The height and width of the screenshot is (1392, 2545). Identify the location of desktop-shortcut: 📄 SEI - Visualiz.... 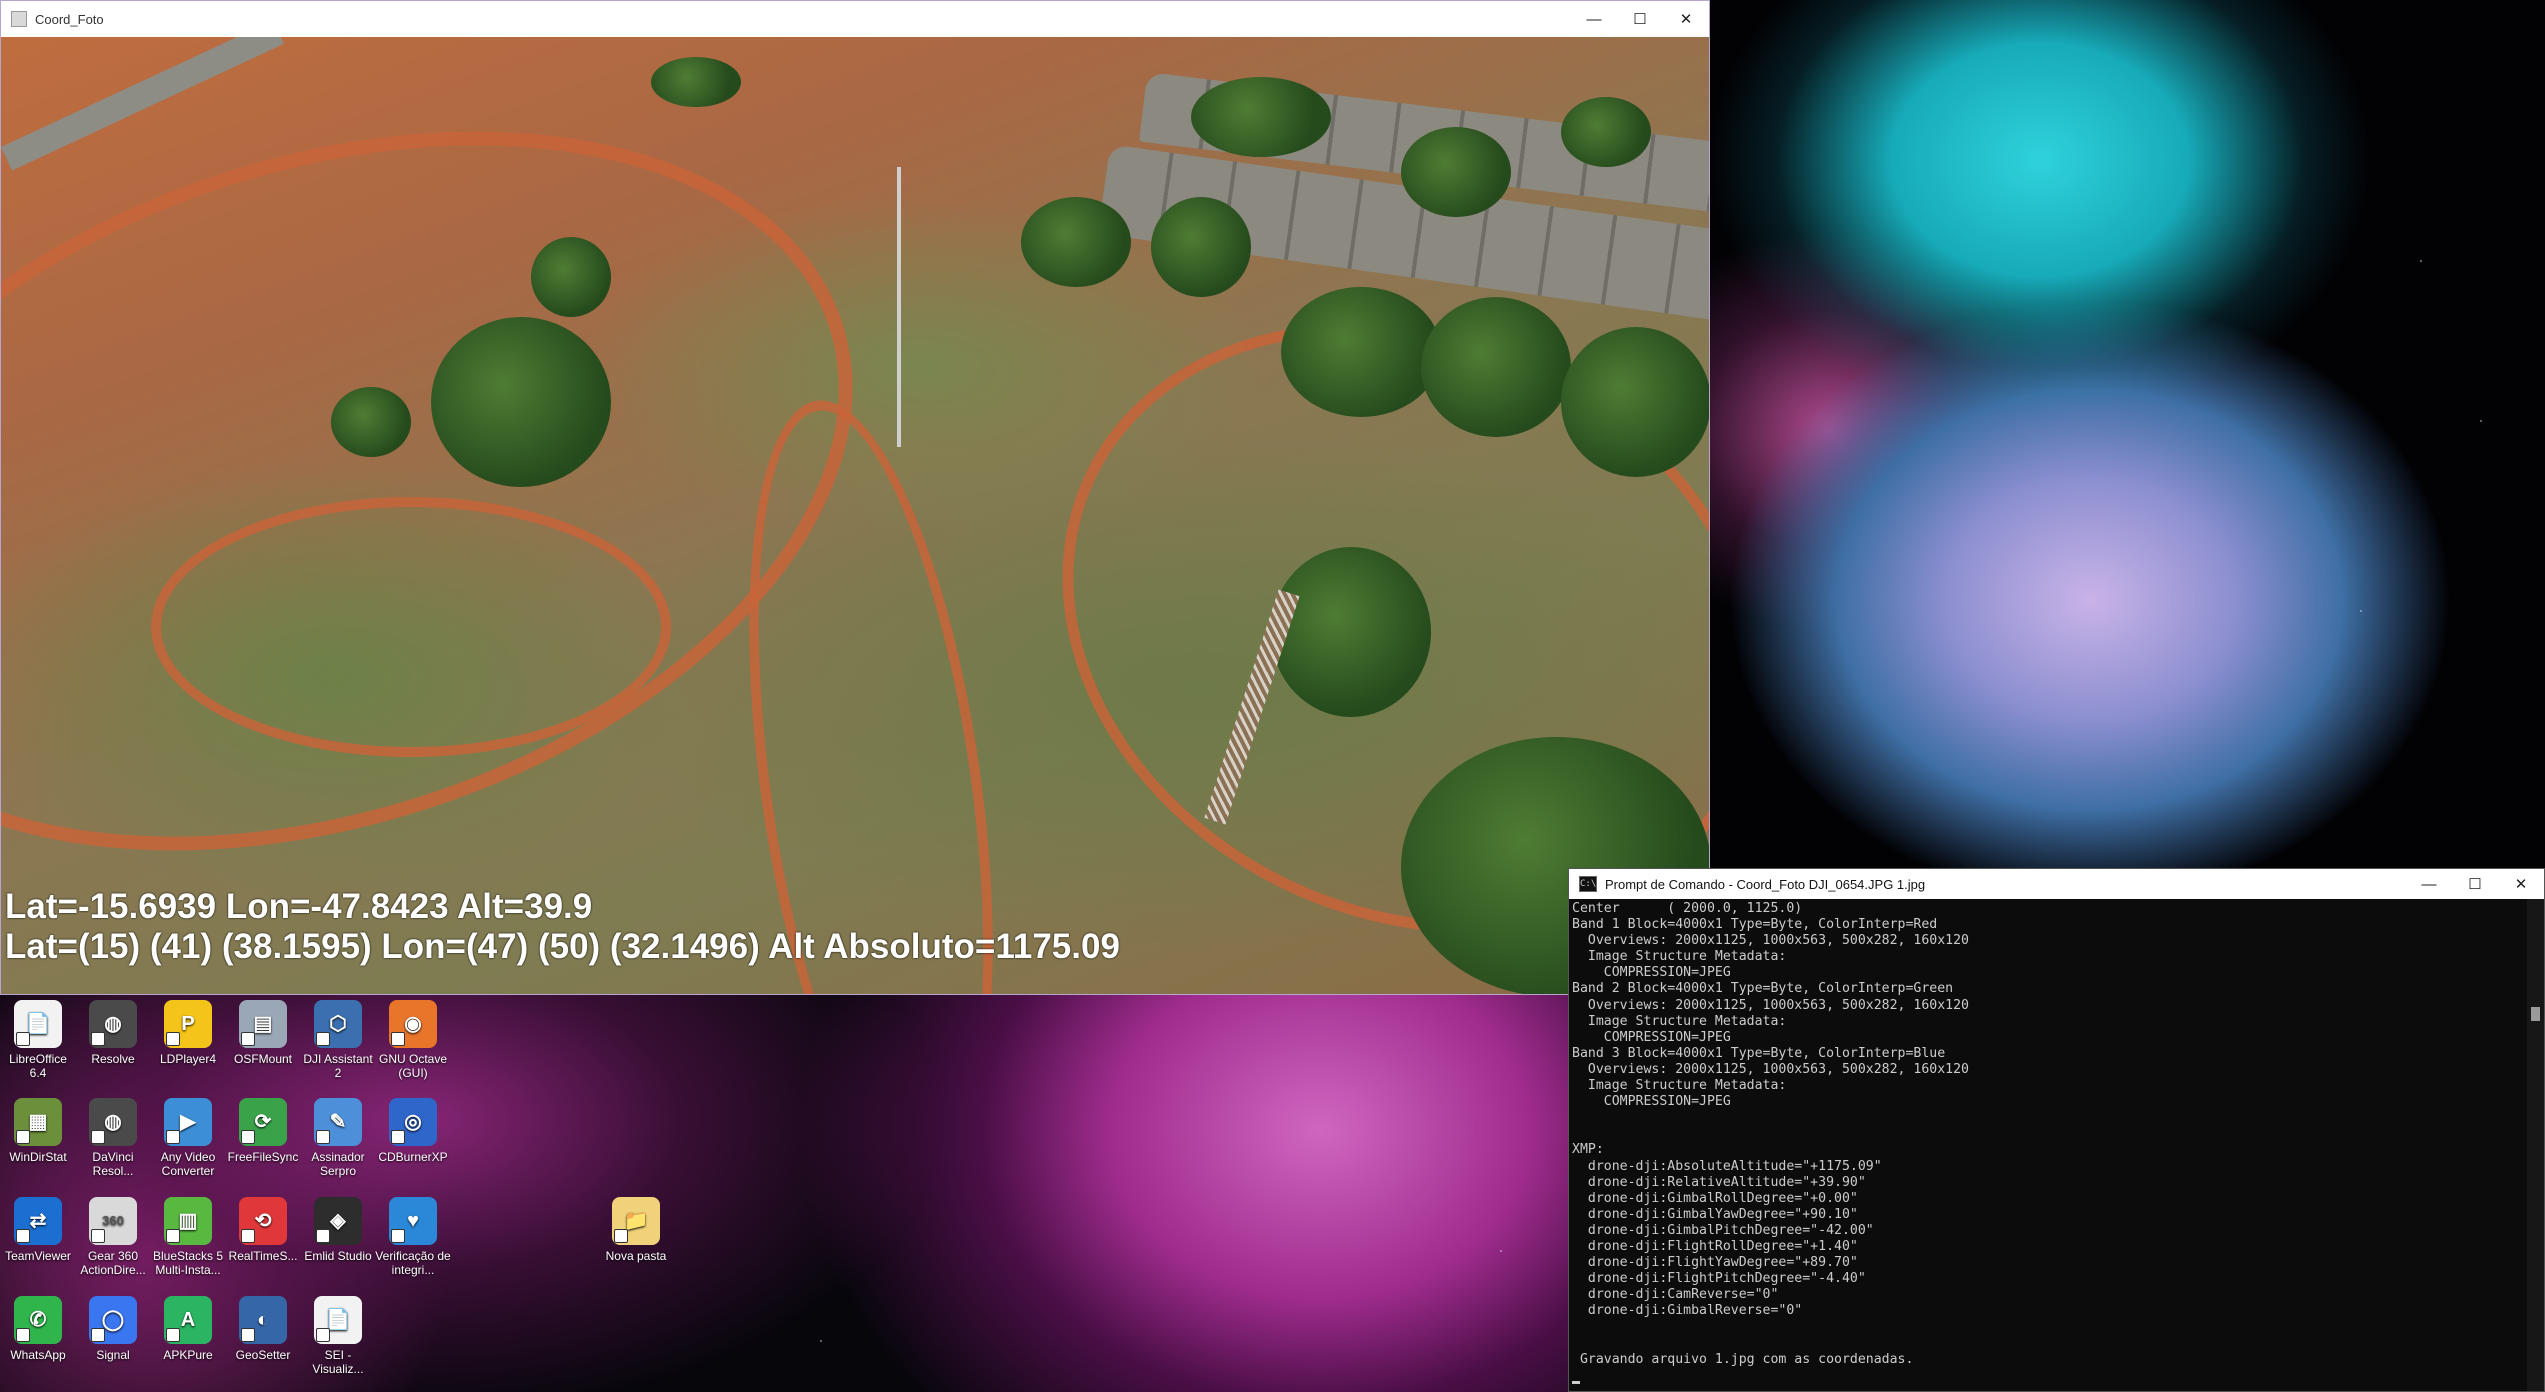
(338, 1336).